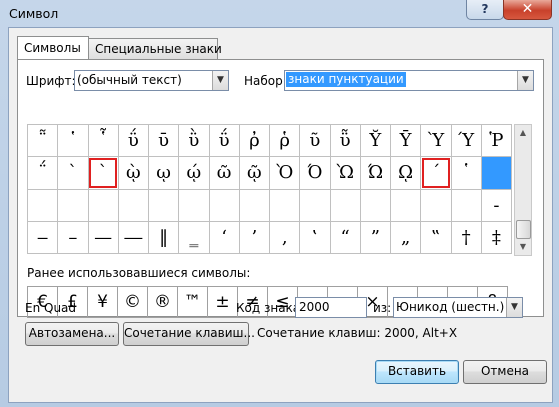 The width and height of the screenshot is (559, 407). What do you see at coordinates (254, 140) in the screenshot?
I see `symbol-cell: ῤ` at bounding box center [254, 140].